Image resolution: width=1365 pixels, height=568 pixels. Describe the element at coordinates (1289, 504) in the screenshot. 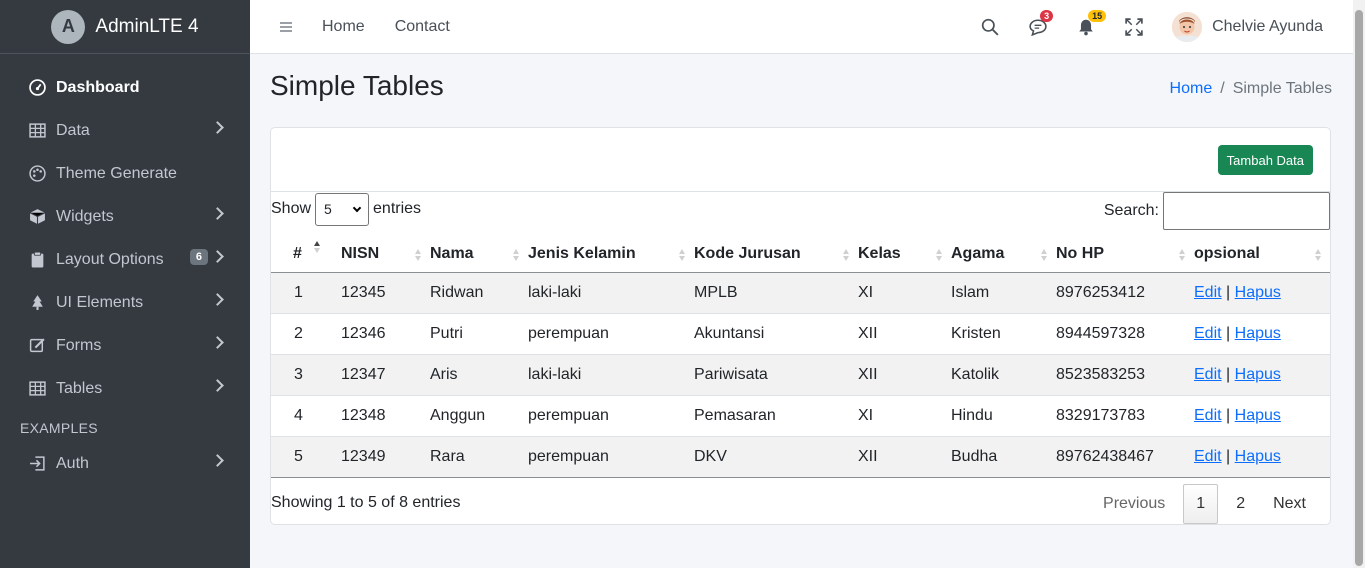

I see `next-page-button: Next` at that location.